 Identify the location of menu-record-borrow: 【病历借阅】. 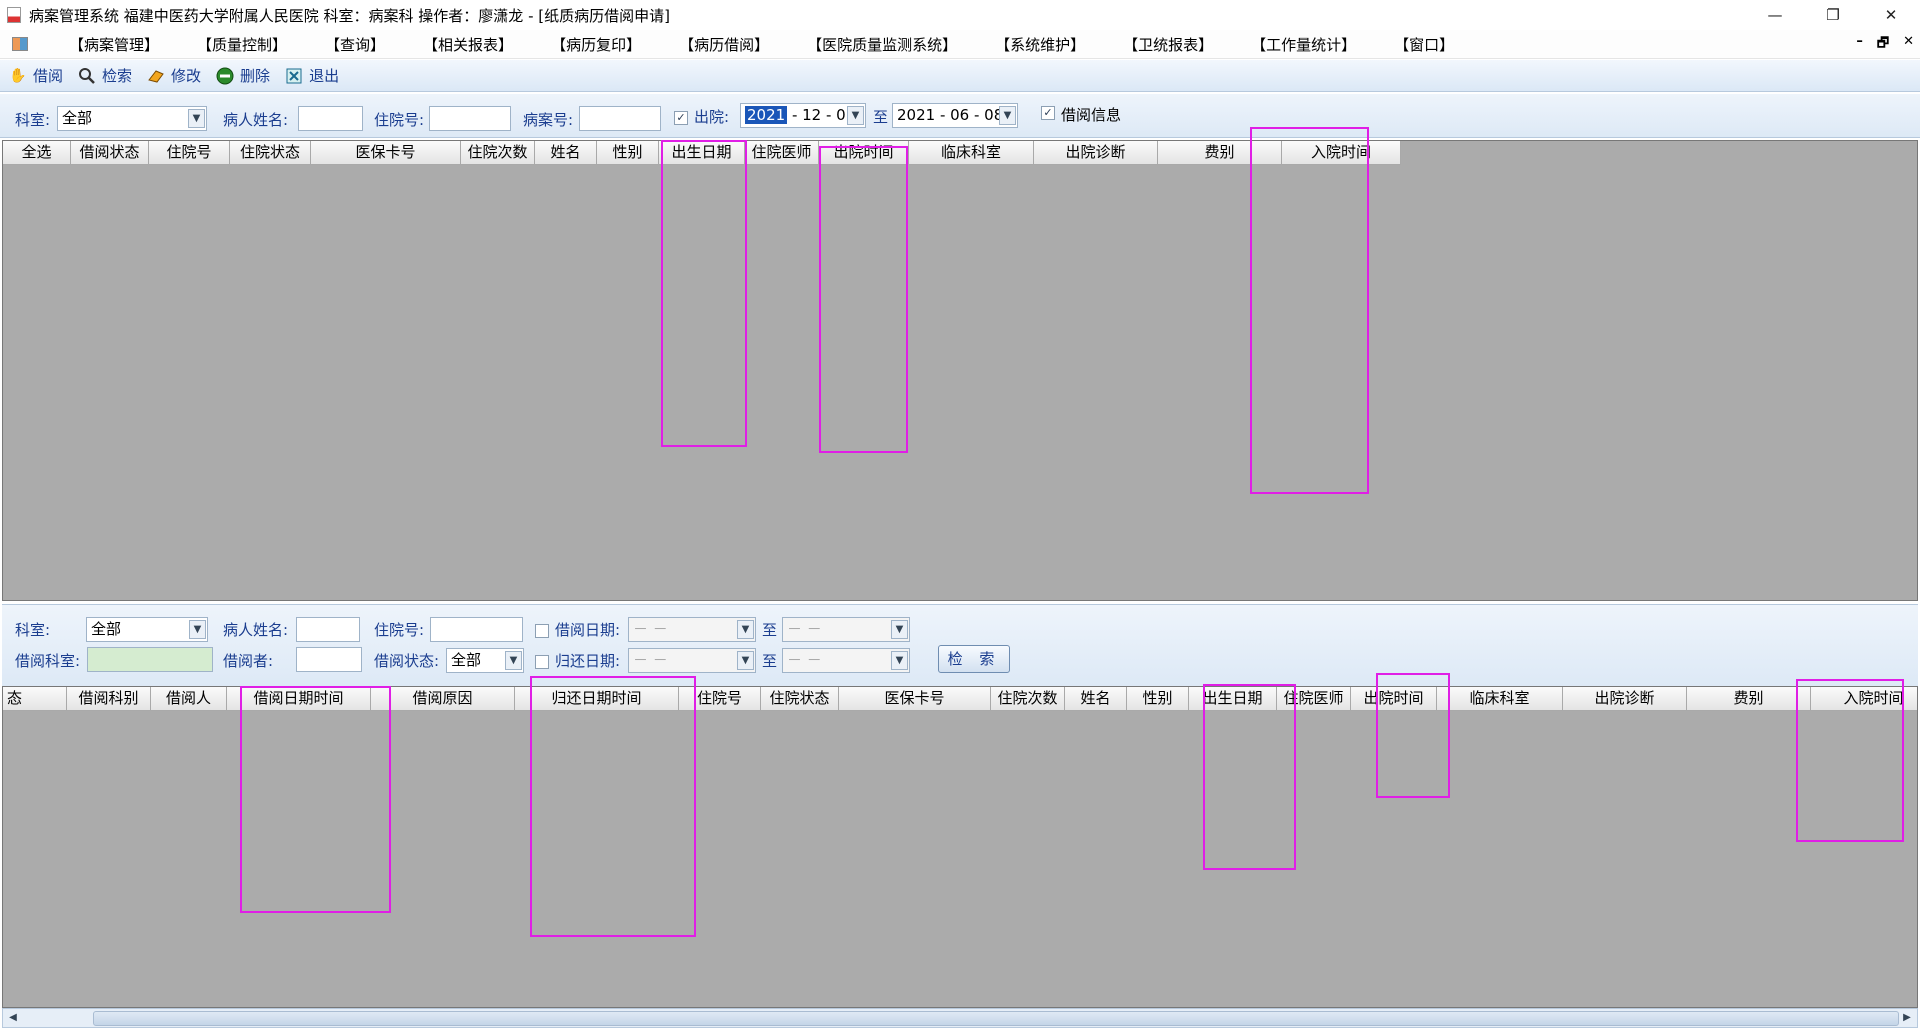
(724, 44).